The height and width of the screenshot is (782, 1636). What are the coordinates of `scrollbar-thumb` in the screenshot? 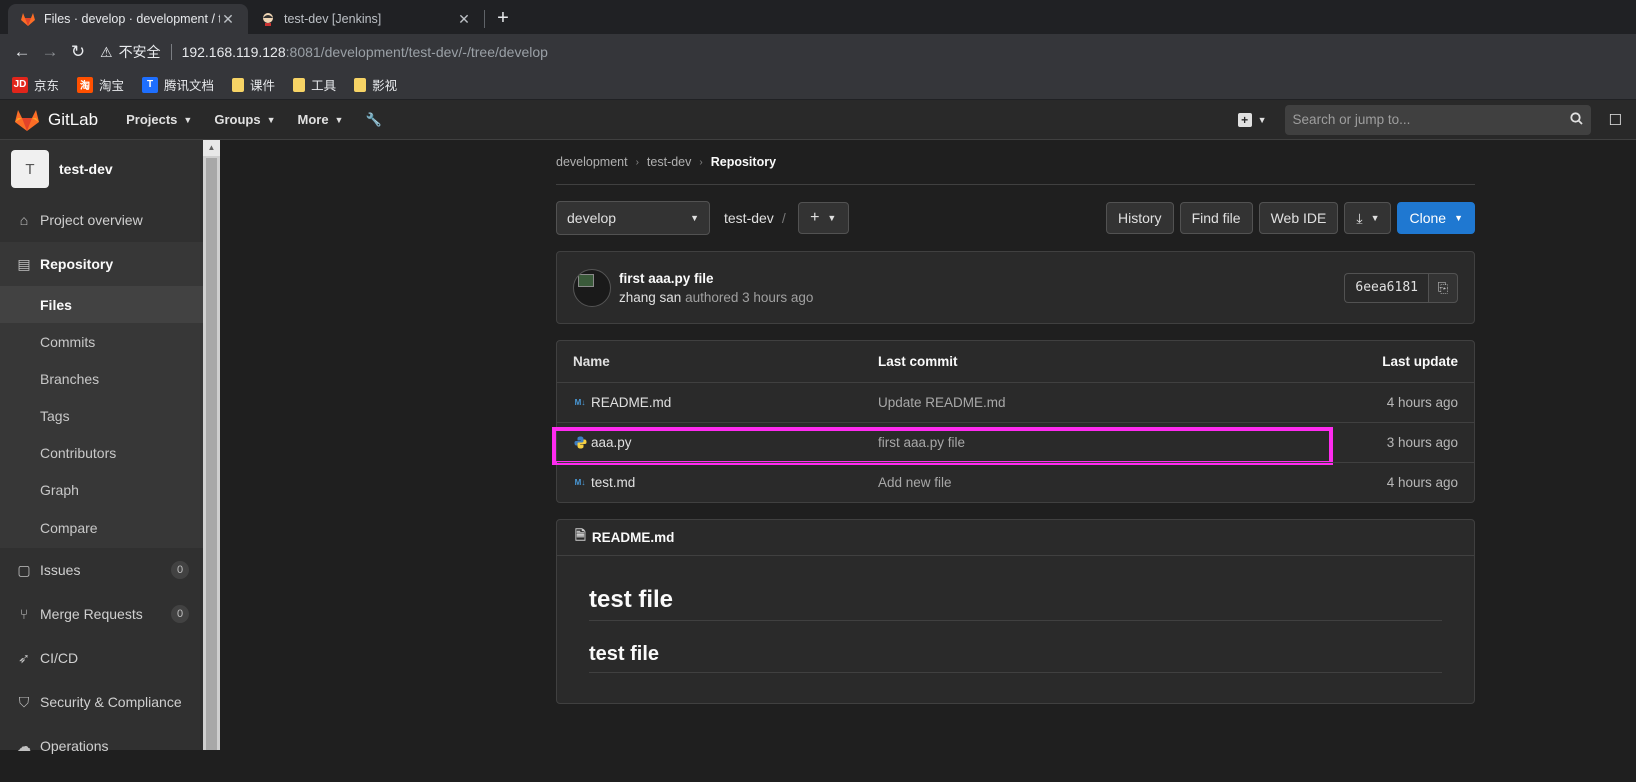 It's located at (211, 454).